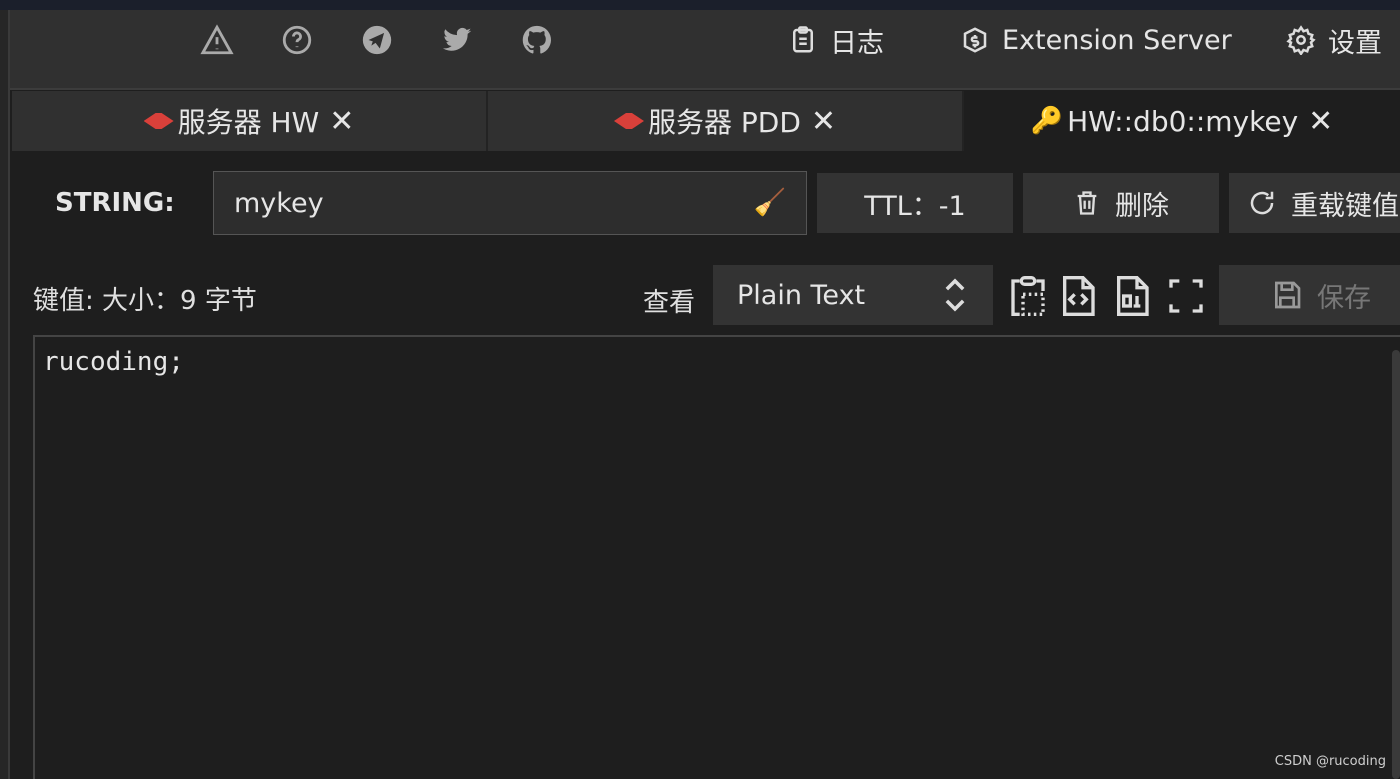  What do you see at coordinates (1330, 761) in the screenshot?
I see `watermark: CSDN @rucoding` at bounding box center [1330, 761].